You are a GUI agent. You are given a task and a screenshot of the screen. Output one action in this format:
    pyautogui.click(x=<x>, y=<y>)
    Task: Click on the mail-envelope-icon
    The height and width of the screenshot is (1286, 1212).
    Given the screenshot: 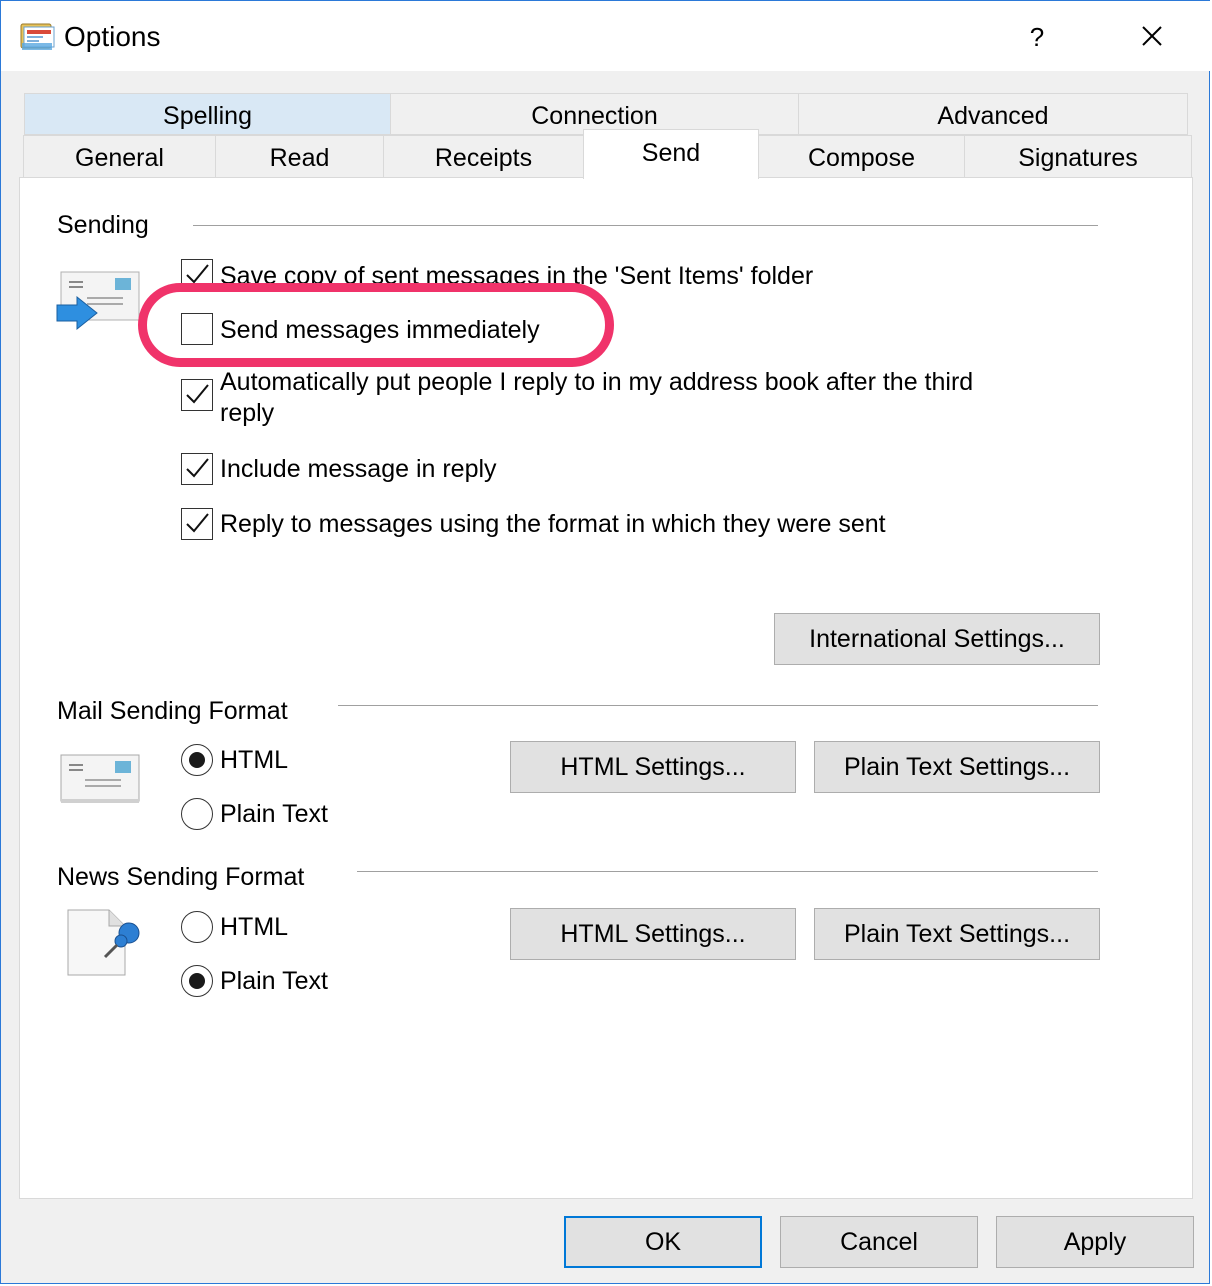 What is the action you would take?
    pyautogui.click(x=100, y=779)
    